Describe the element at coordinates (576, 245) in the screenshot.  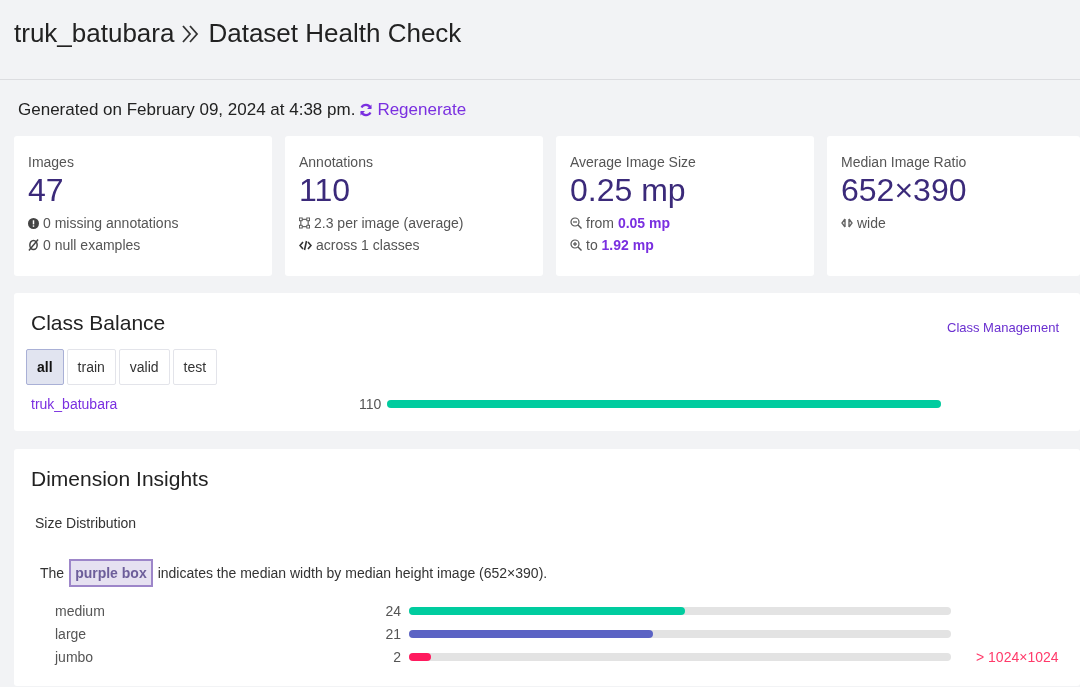
I see `zoom-in-icon` at that location.